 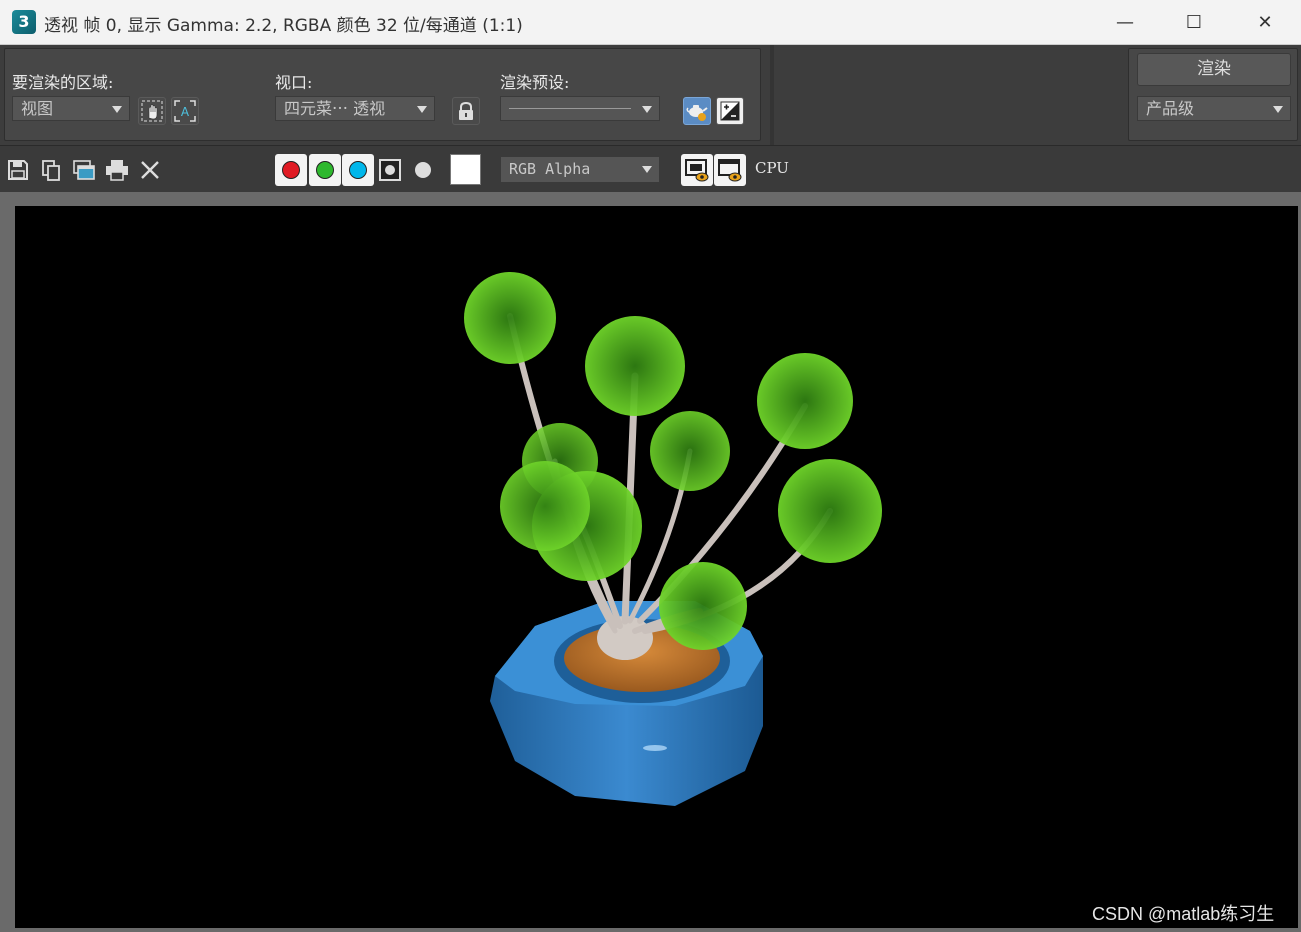 What do you see at coordinates (37, 108) in the screenshot?
I see `render-area-value: 视图` at bounding box center [37, 108].